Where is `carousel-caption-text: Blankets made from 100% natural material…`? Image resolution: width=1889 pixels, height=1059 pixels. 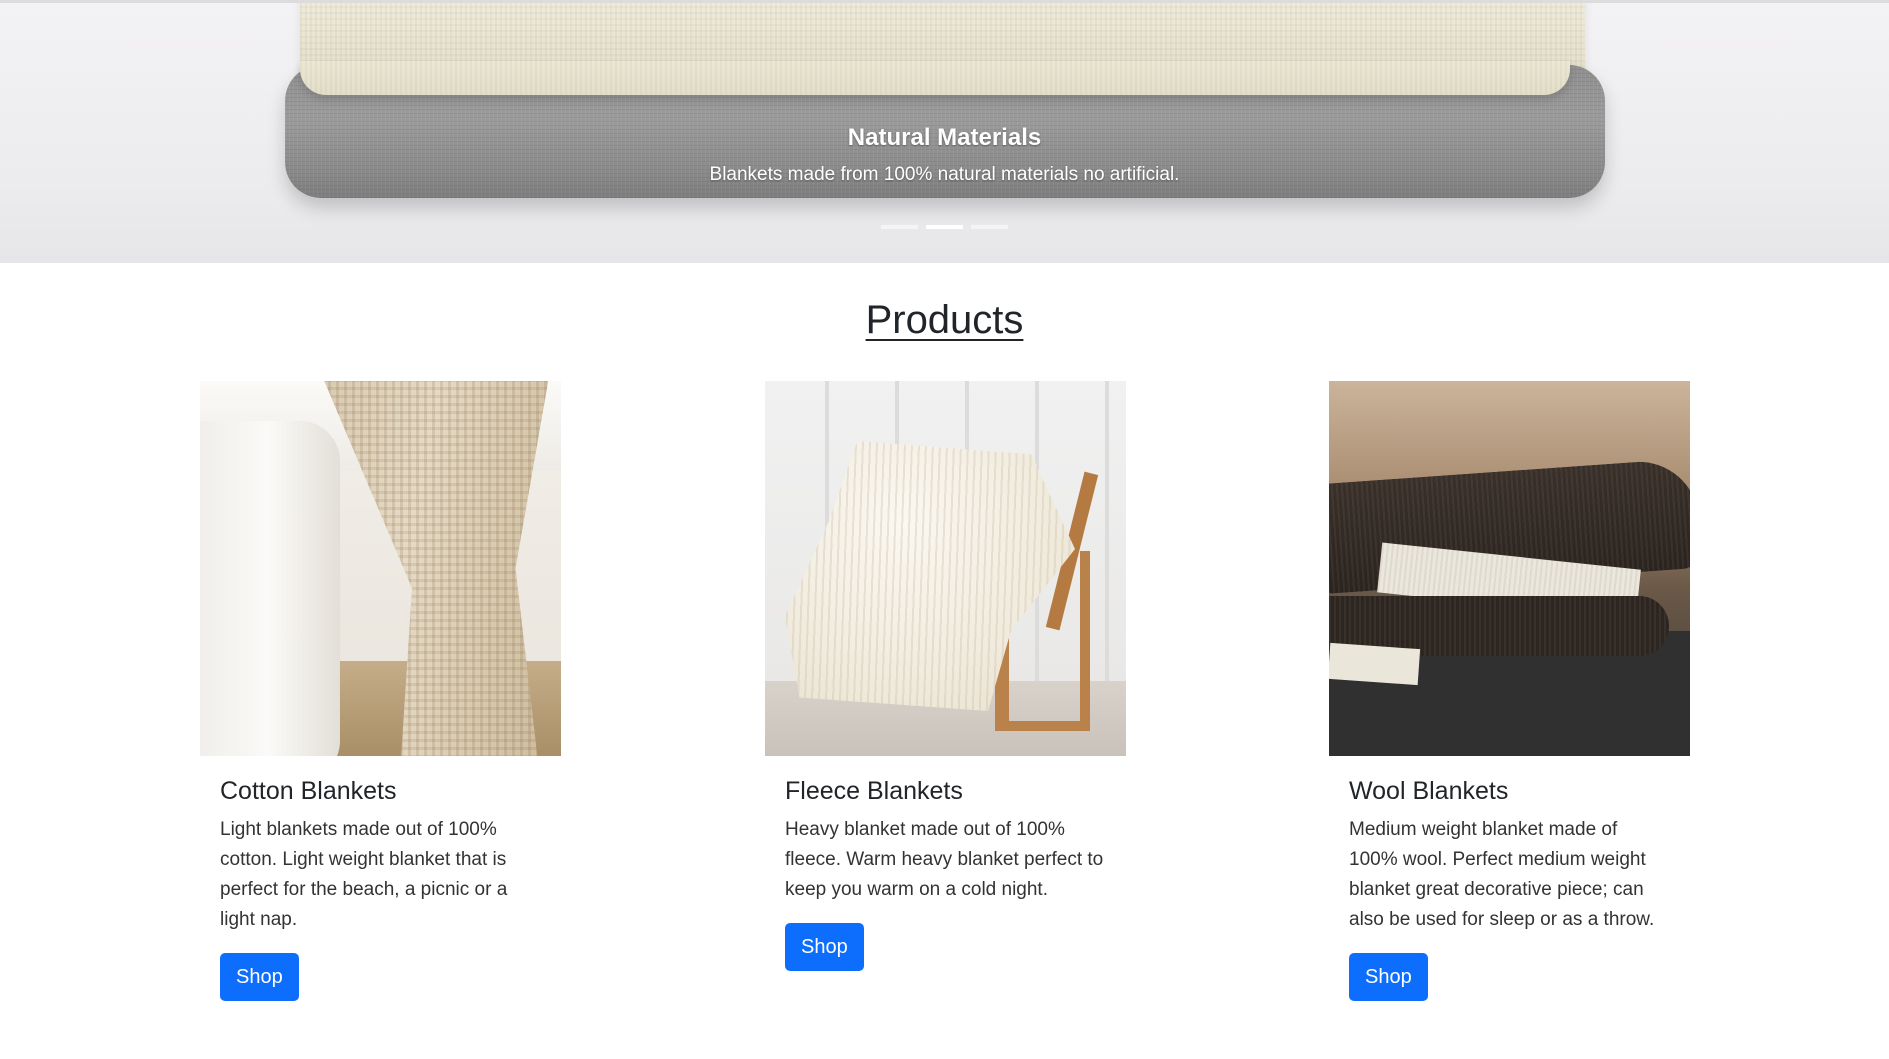 carousel-caption-text: Blankets made from 100% natural material… is located at coordinates (944, 174).